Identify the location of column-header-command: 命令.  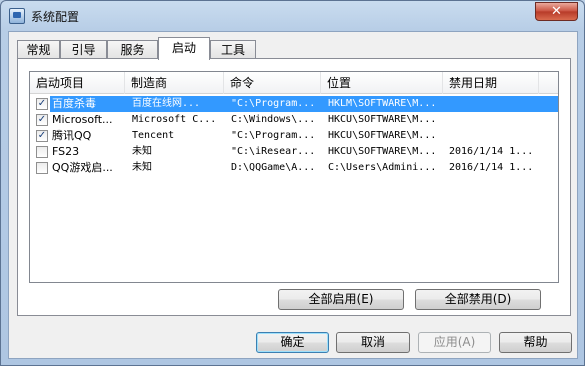
(272, 83).